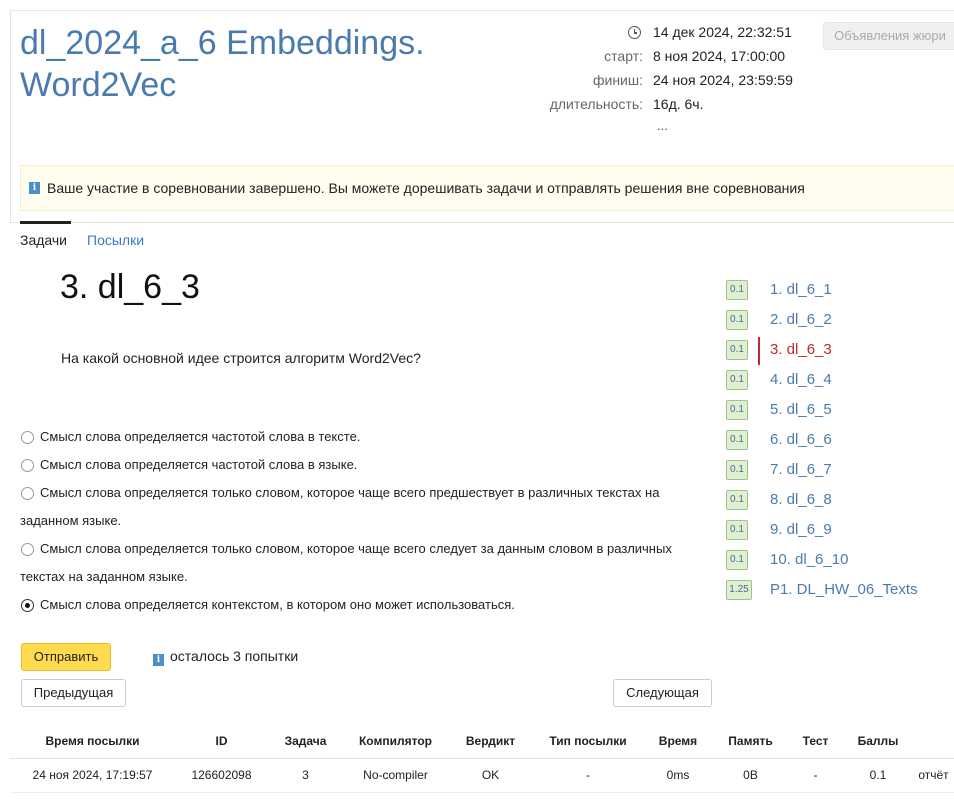  I want to click on column-header: Тест, so click(815, 741).